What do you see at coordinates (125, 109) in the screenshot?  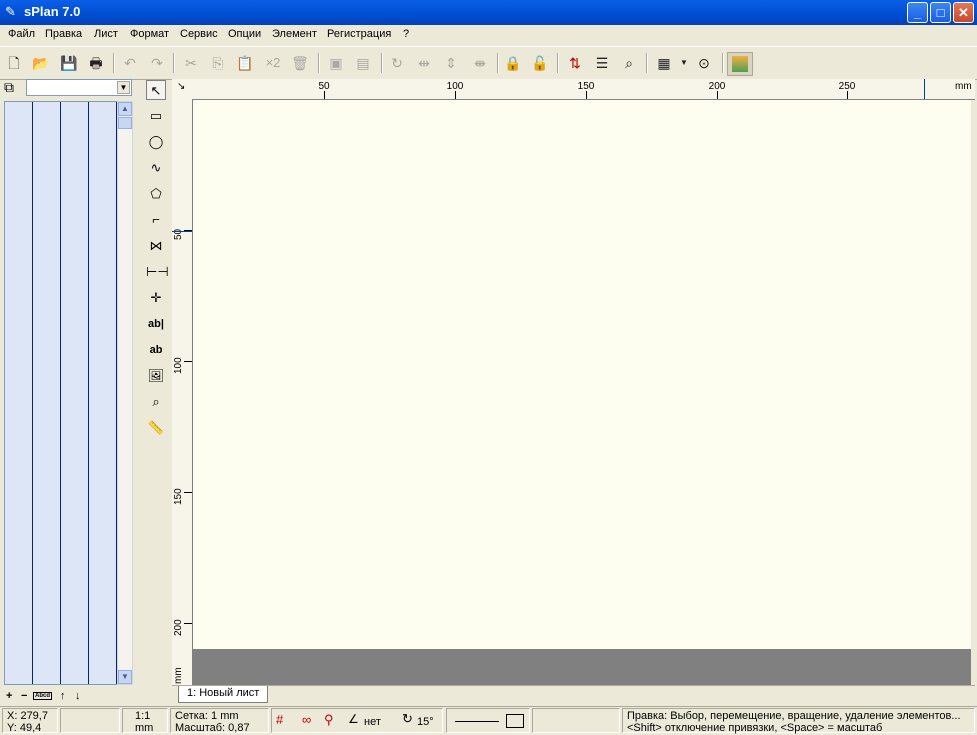 I see `scroll-up-button: ▲` at bounding box center [125, 109].